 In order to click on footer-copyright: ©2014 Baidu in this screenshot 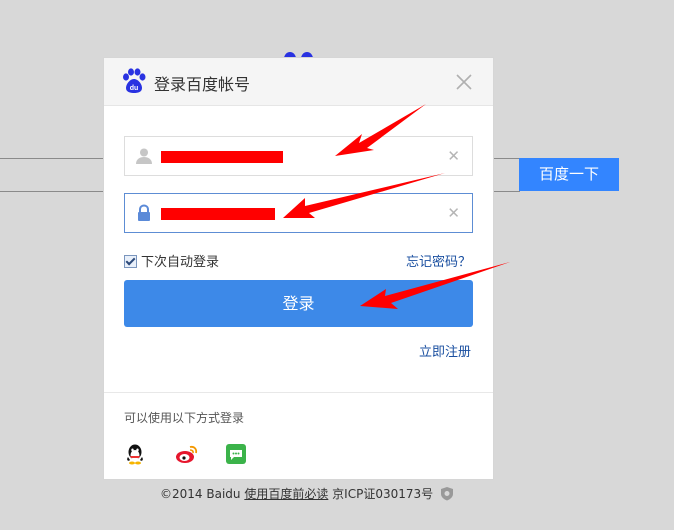, I will do `click(200, 494)`.